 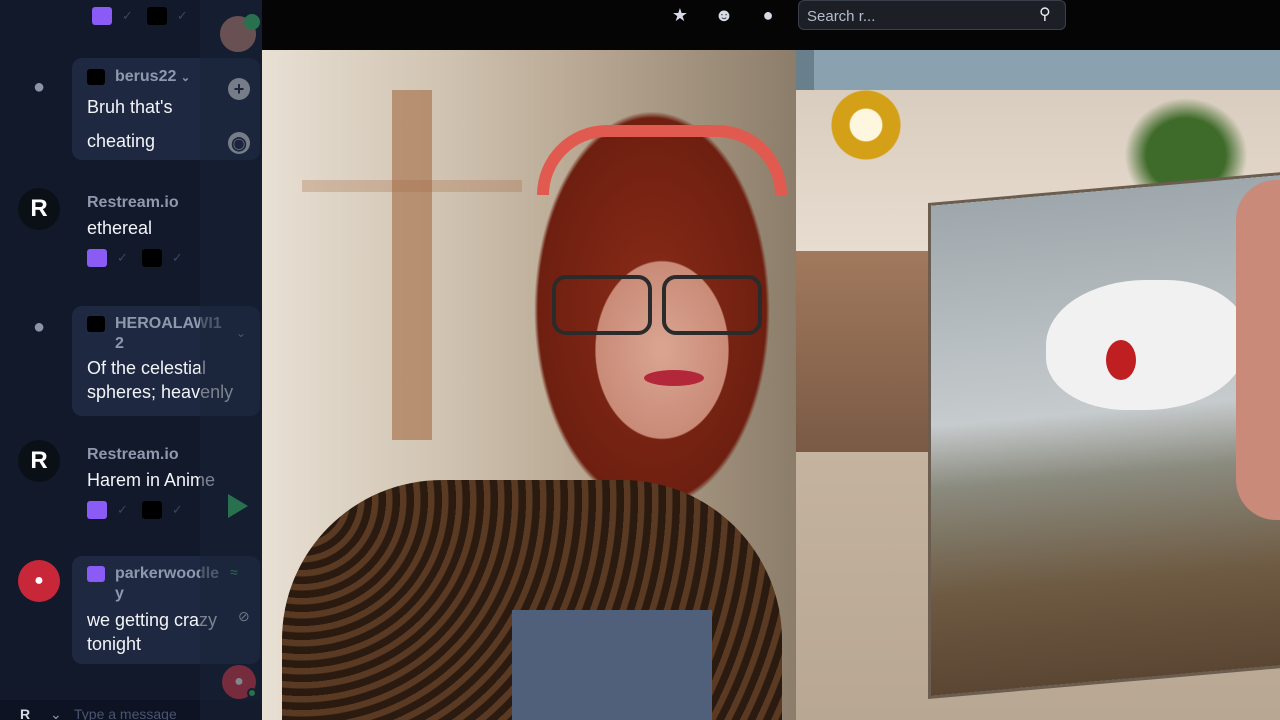 I want to click on plus-icon: +, so click(x=239, y=89).